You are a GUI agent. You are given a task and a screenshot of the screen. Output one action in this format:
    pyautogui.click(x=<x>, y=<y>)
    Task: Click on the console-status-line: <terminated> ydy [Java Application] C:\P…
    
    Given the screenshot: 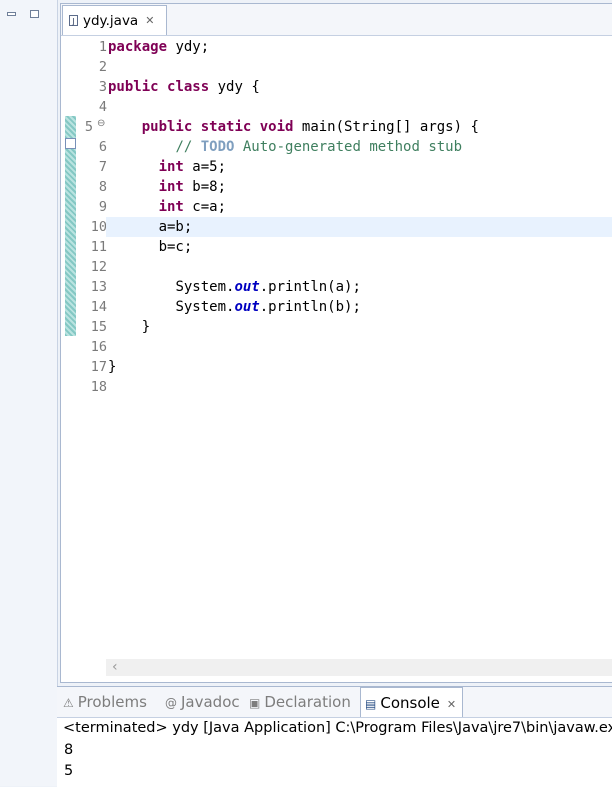 What is the action you would take?
    pyautogui.click(x=337, y=728)
    